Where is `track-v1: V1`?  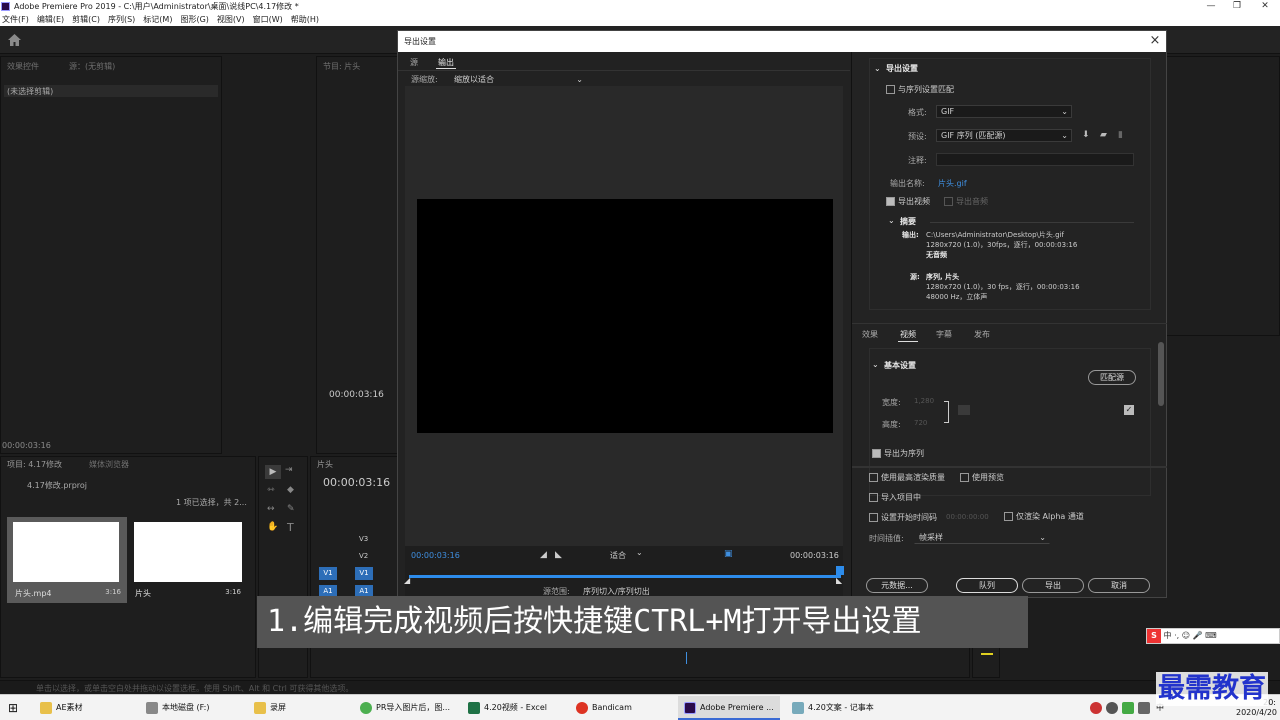
track-v1: V1 is located at coordinates (364, 573).